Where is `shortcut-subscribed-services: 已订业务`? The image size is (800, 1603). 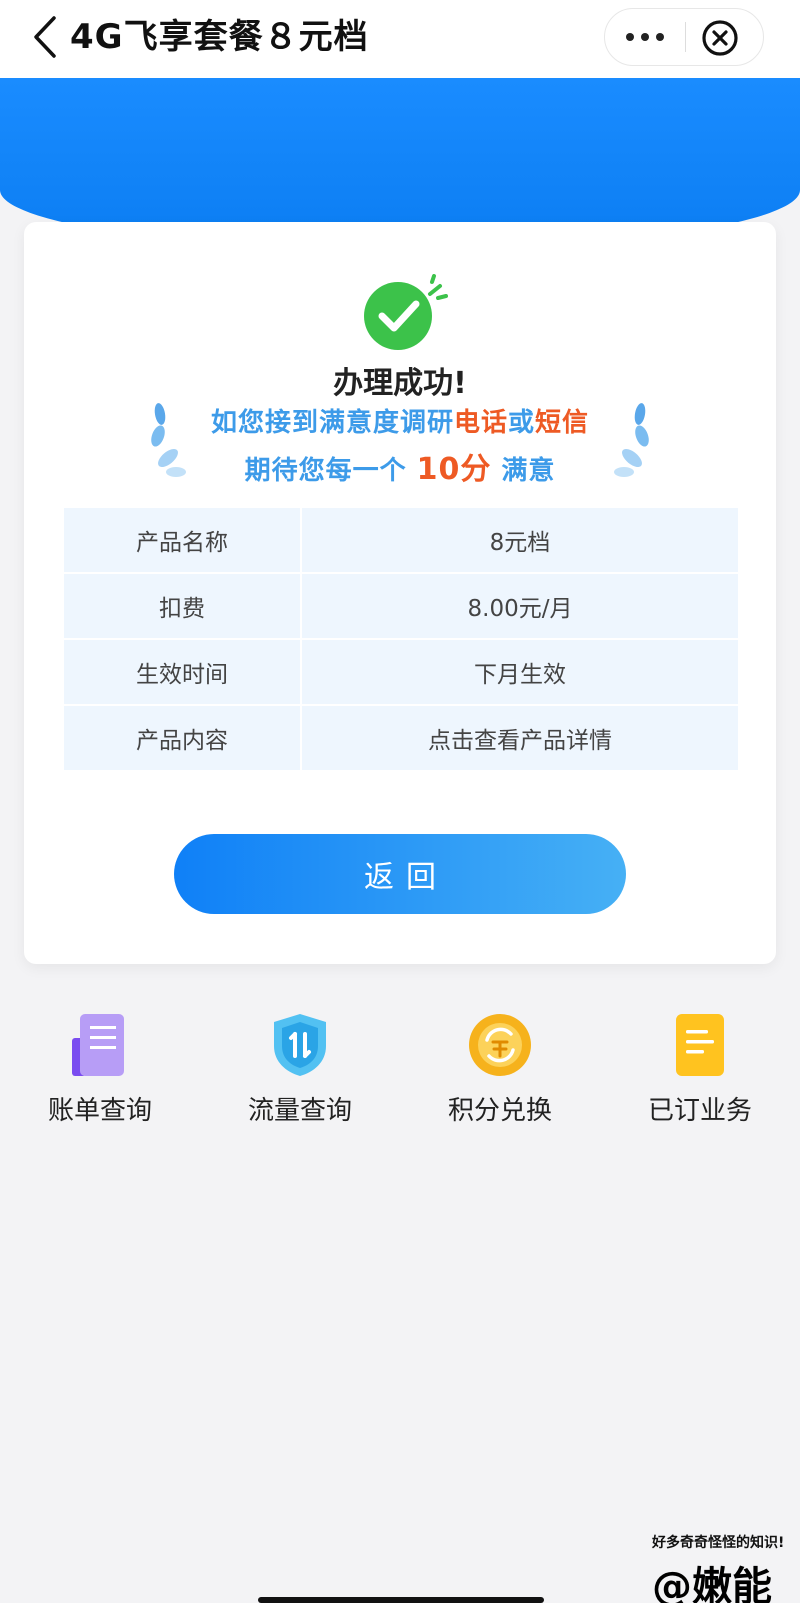 shortcut-subscribed-services: 已订业务 is located at coordinates (700, 1072).